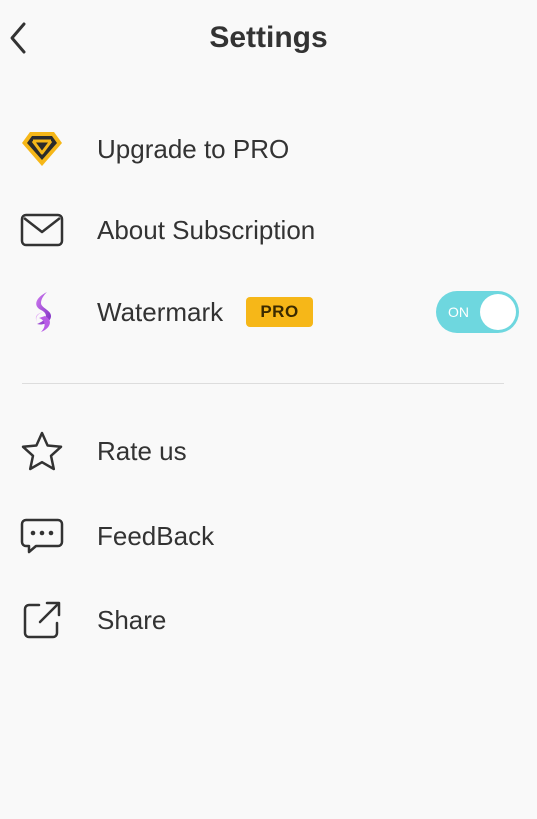  What do you see at coordinates (160, 312) in the screenshot?
I see `menu-item-label: Watermark` at bounding box center [160, 312].